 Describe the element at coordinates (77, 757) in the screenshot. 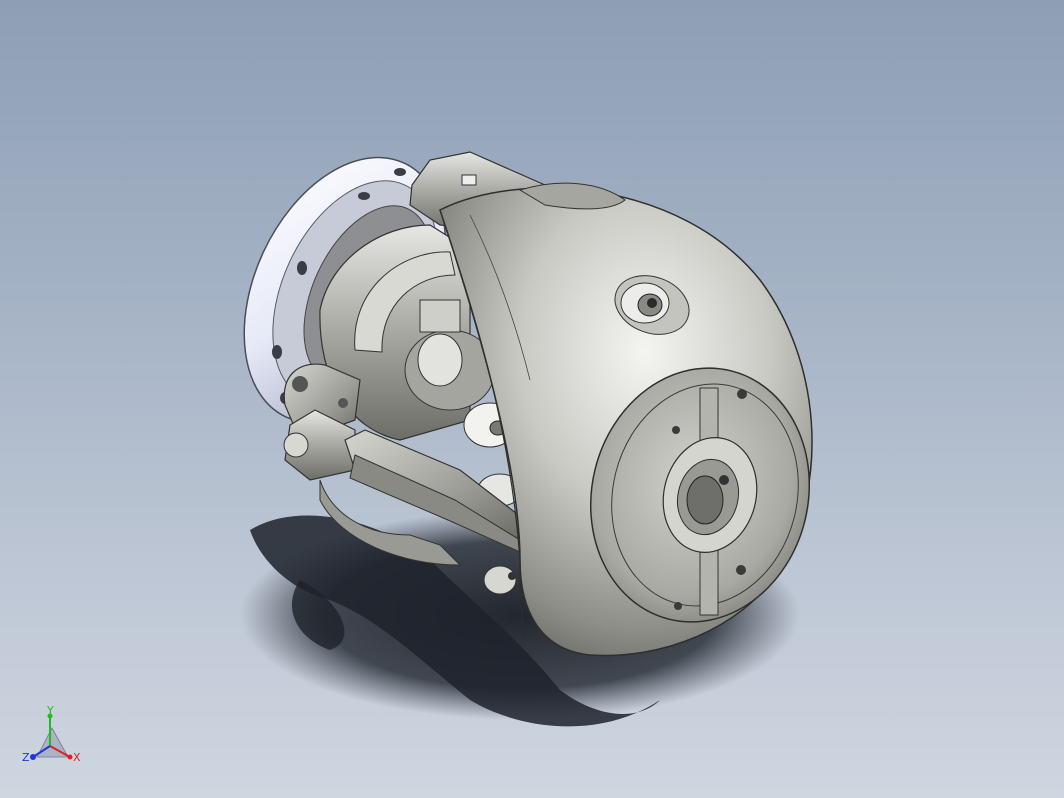

I see `triad-x-label: X` at that location.